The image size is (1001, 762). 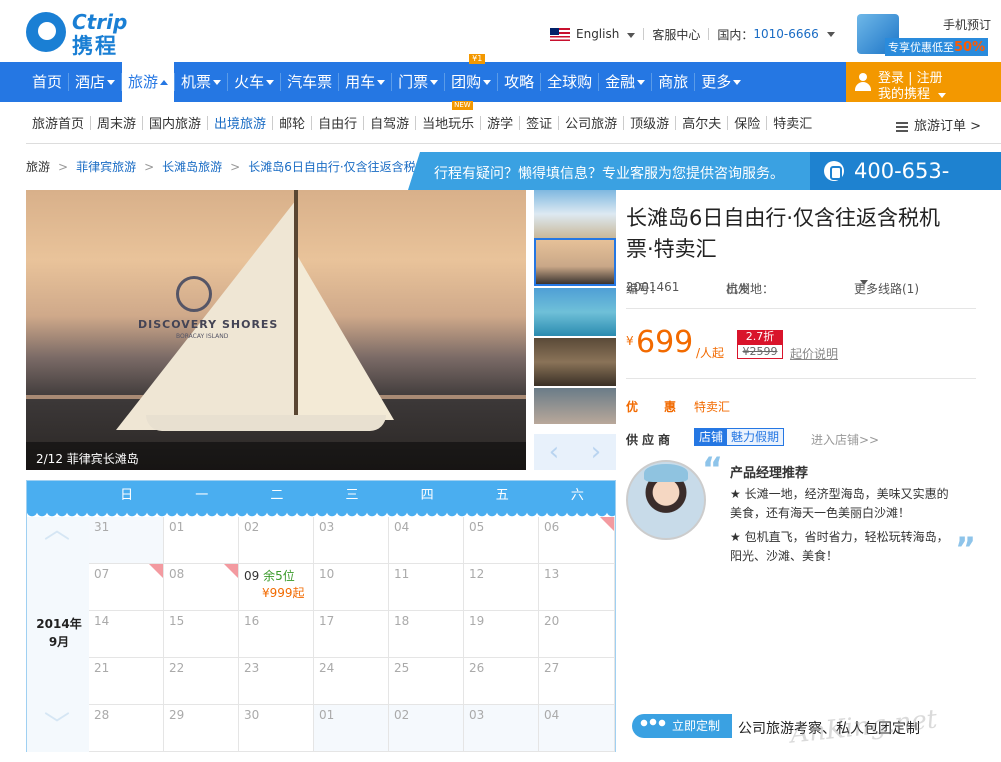 I want to click on calendar-day: 30, so click(x=276, y=728).